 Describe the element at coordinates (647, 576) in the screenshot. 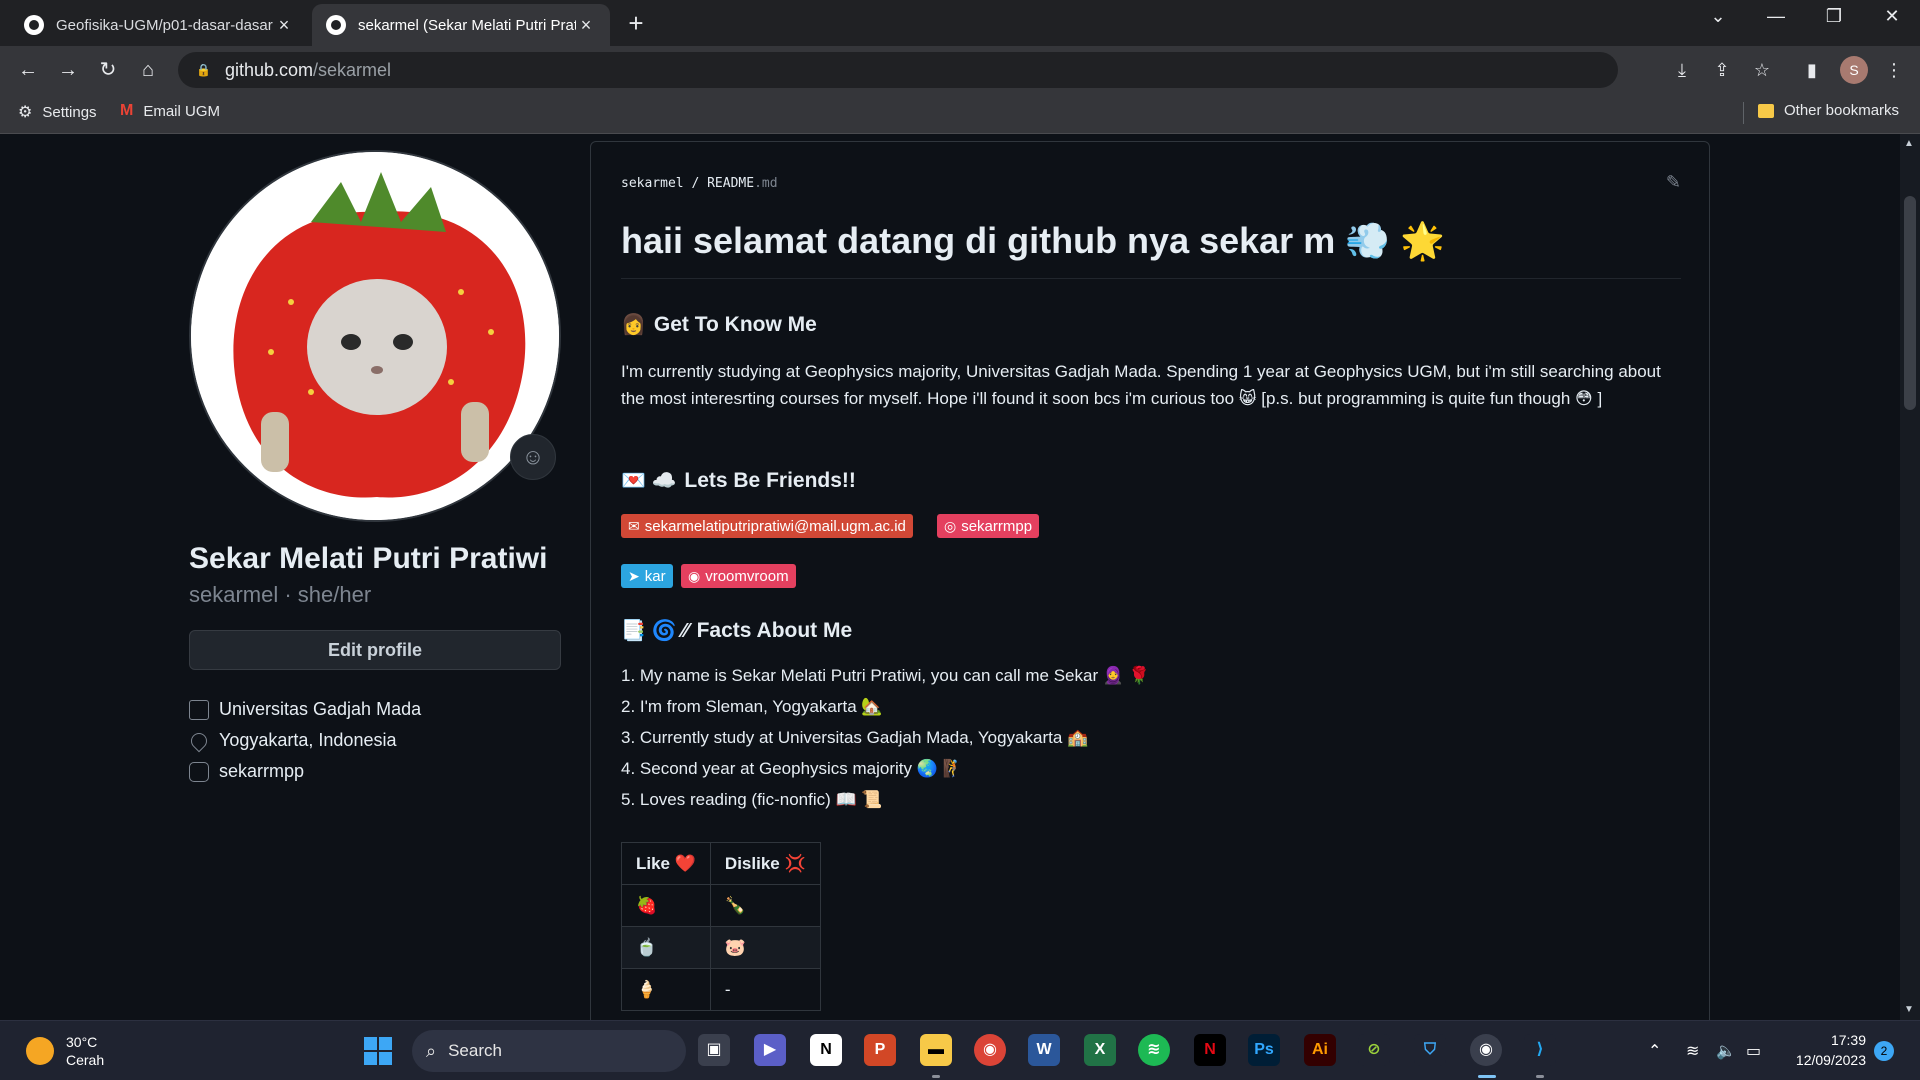

I see `telegram-badge: ➤ kar` at that location.